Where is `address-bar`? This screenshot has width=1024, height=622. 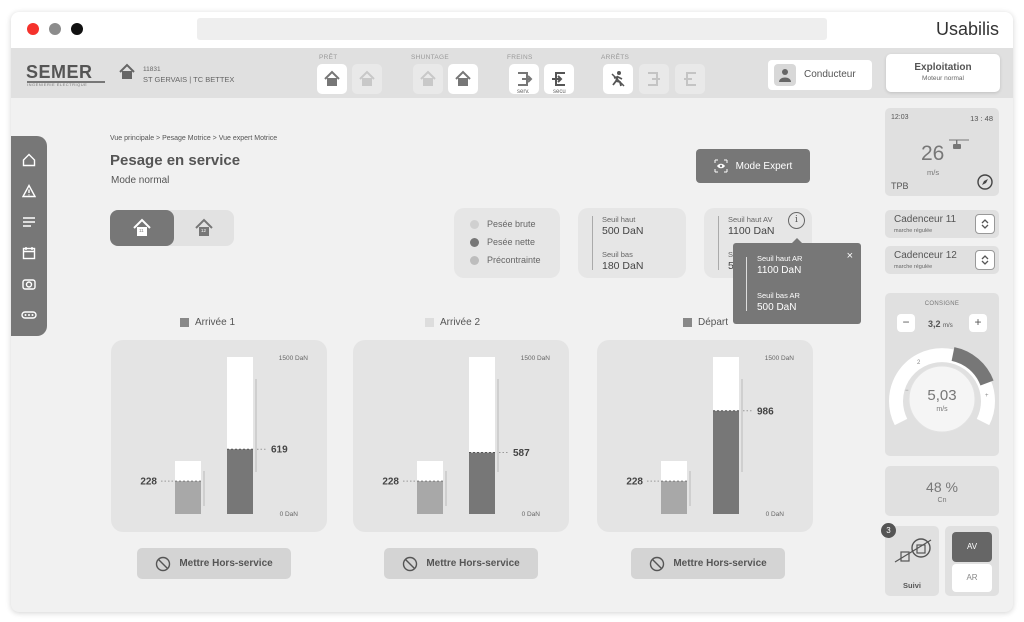
address-bar is located at coordinates (512, 29).